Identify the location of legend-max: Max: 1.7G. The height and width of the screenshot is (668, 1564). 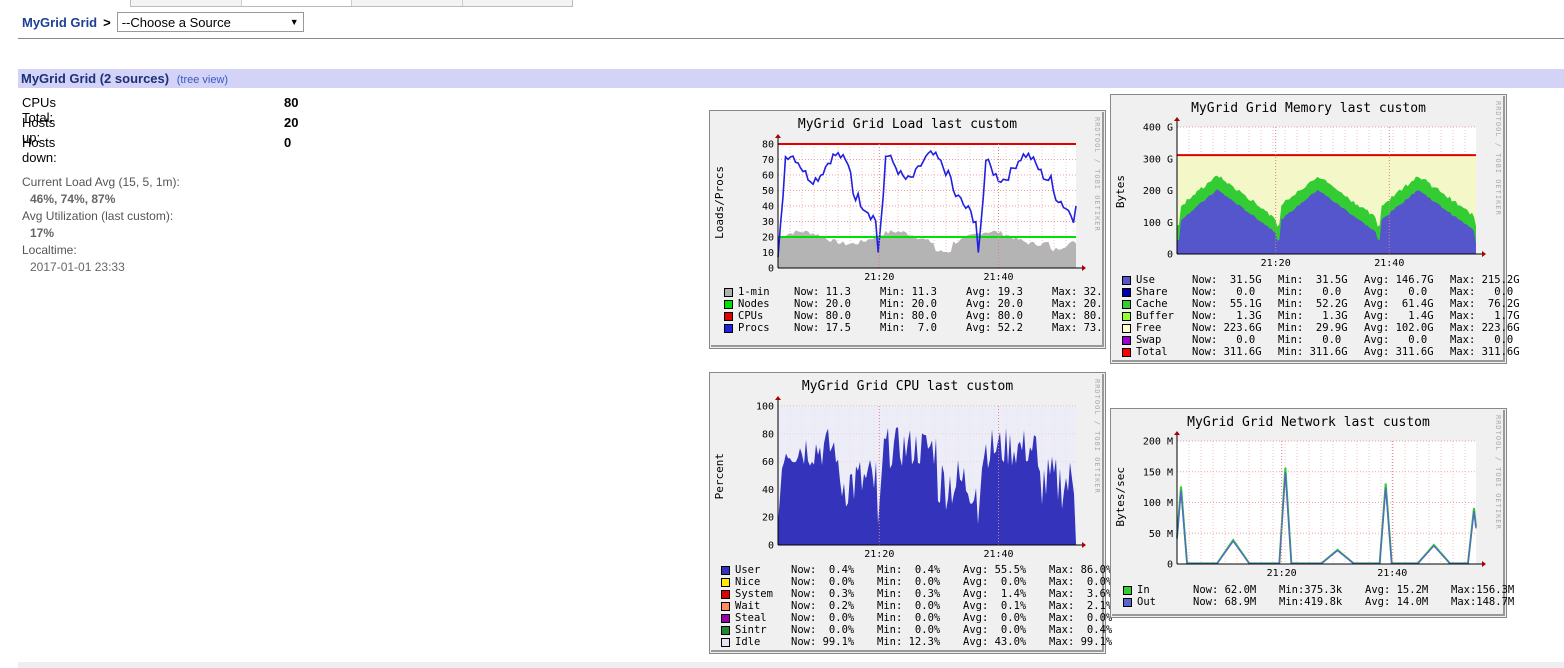
(1485, 316).